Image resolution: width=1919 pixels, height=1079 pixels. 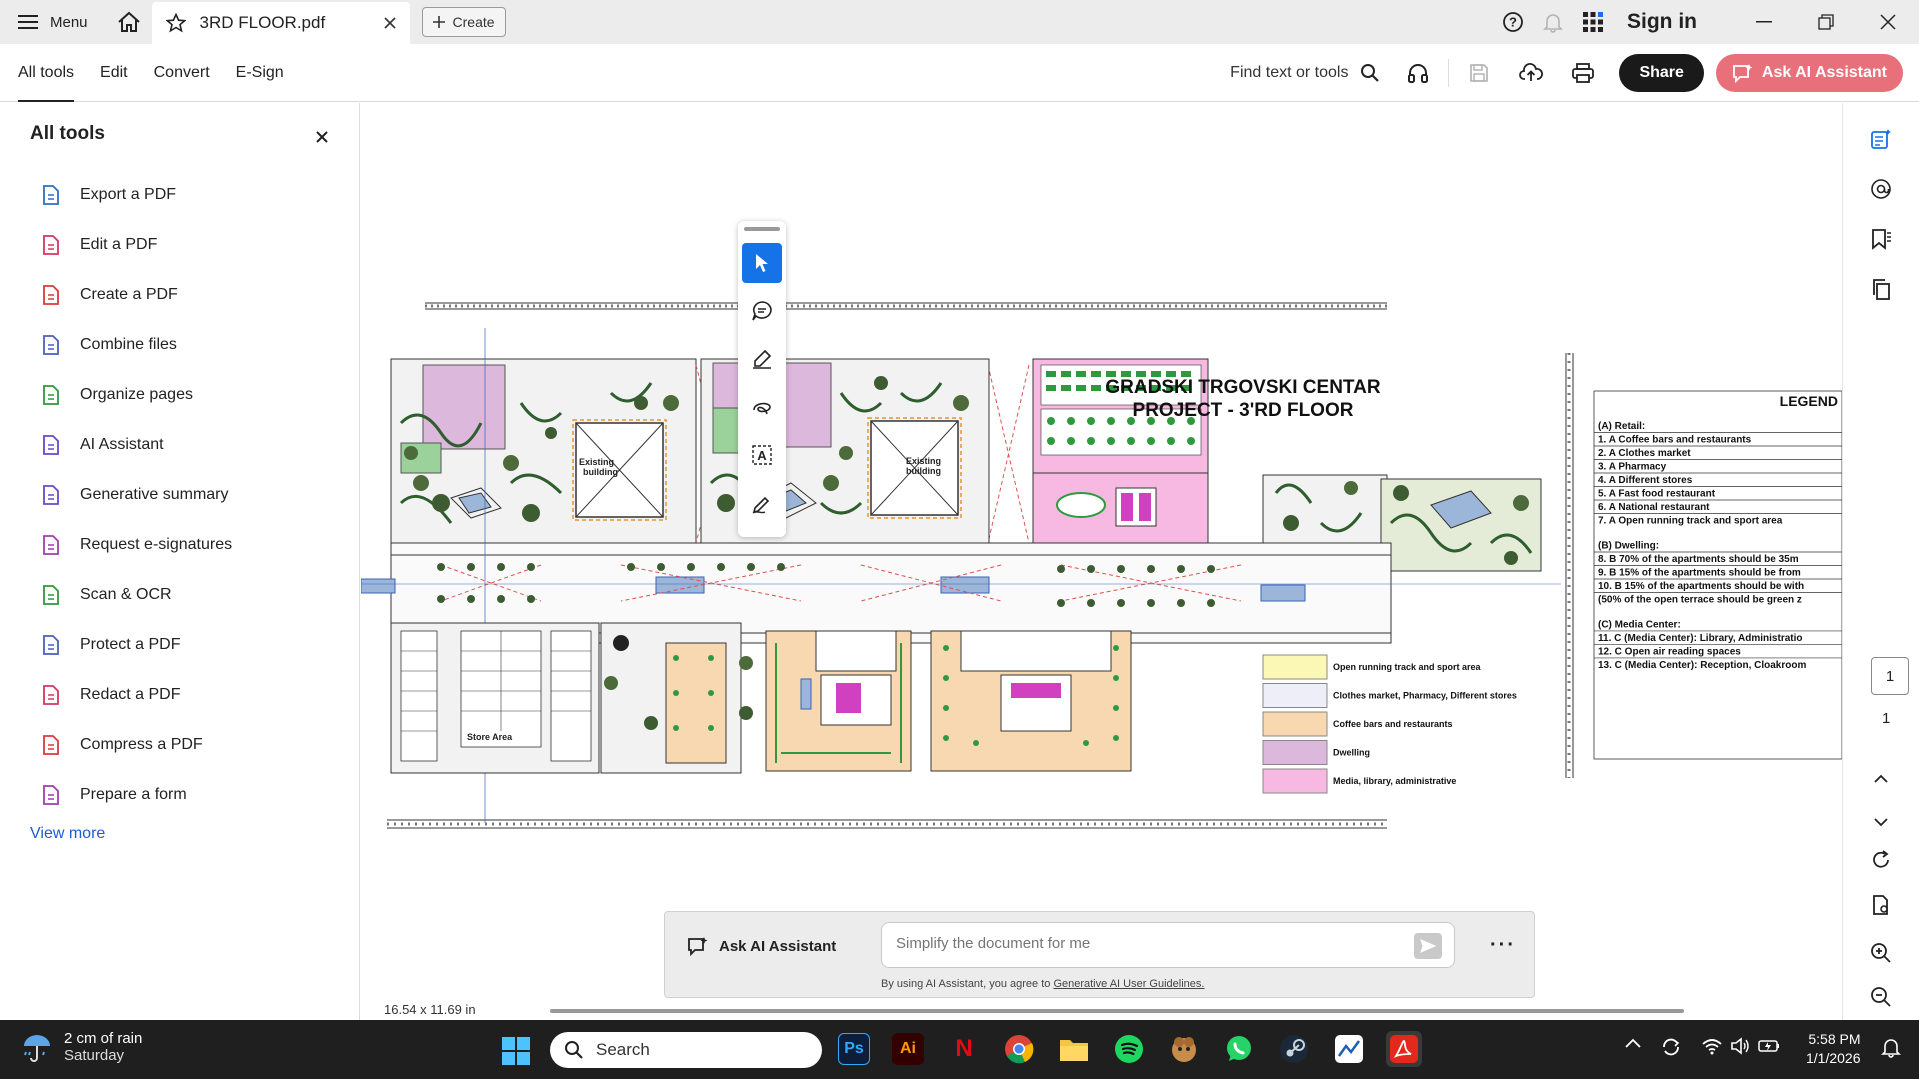 What do you see at coordinates (762, 311) in the screenshot?
I see `comment-tool-button` at bounding box center [762, 311].